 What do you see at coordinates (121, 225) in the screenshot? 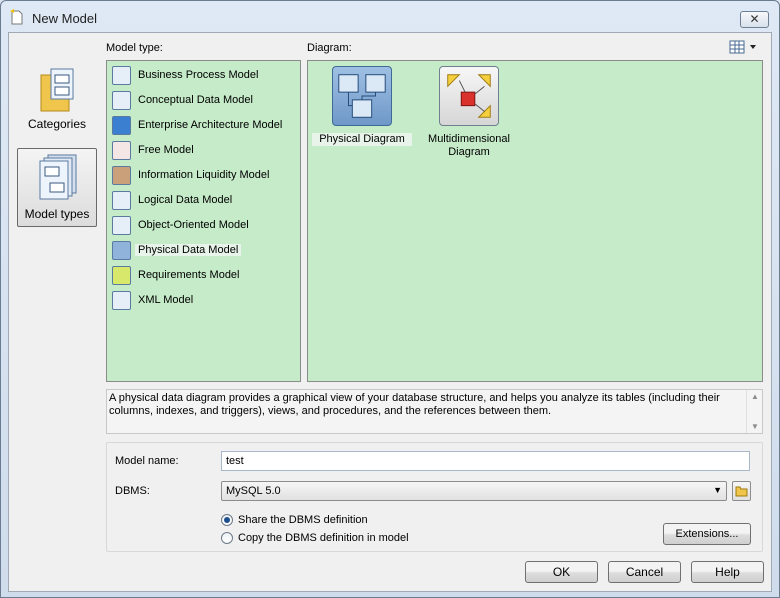
I see `object-oriented-icon` at bounding box center [121, 225].